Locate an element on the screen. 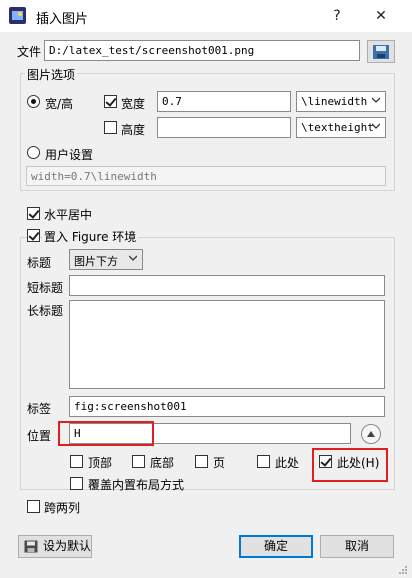  figure-env-label: 置入 Figure 环境 is located at coordinates (90, 236).